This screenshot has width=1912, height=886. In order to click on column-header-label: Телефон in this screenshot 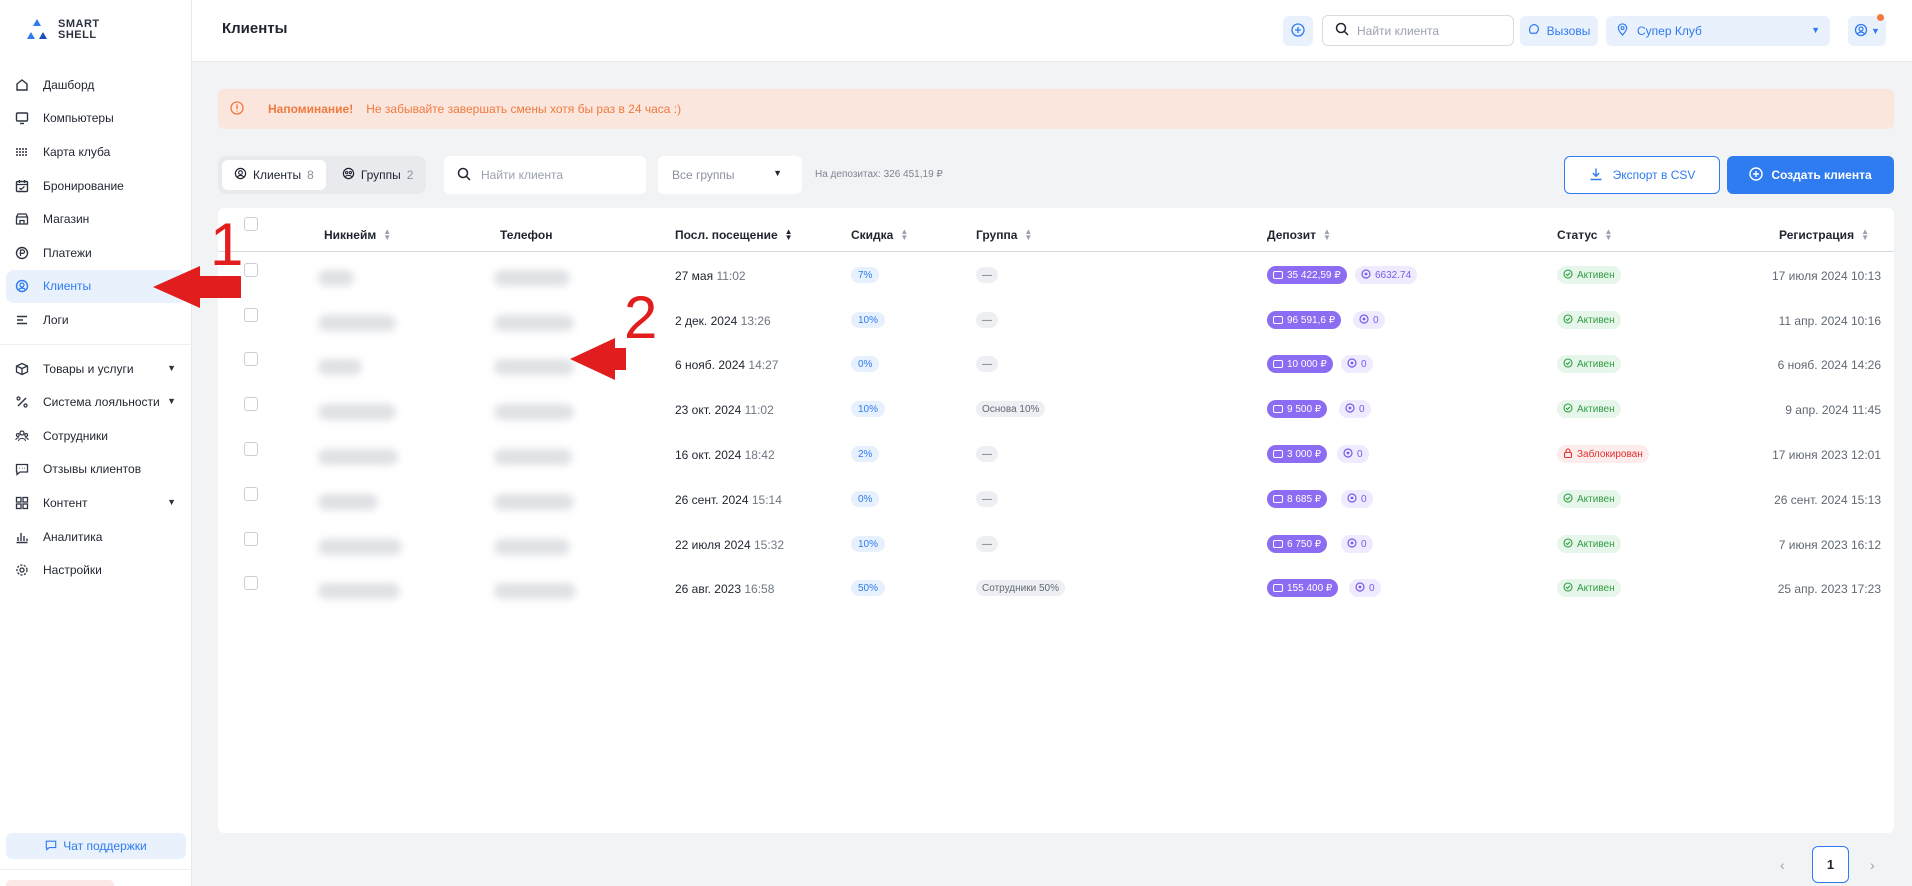, I will do `click(526, 235)`.